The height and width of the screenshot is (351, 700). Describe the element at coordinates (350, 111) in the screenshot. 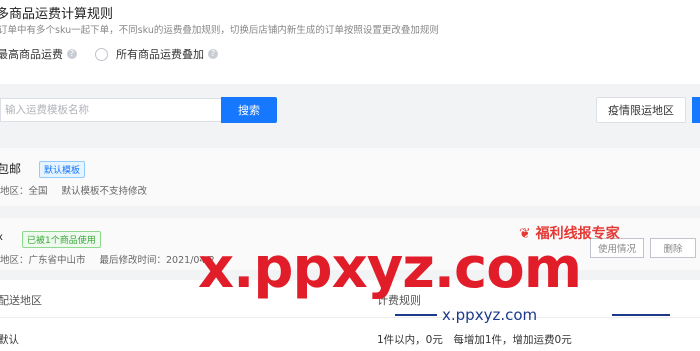

I see `search-toolbar: 搜索 疫情限运地区` at that location.